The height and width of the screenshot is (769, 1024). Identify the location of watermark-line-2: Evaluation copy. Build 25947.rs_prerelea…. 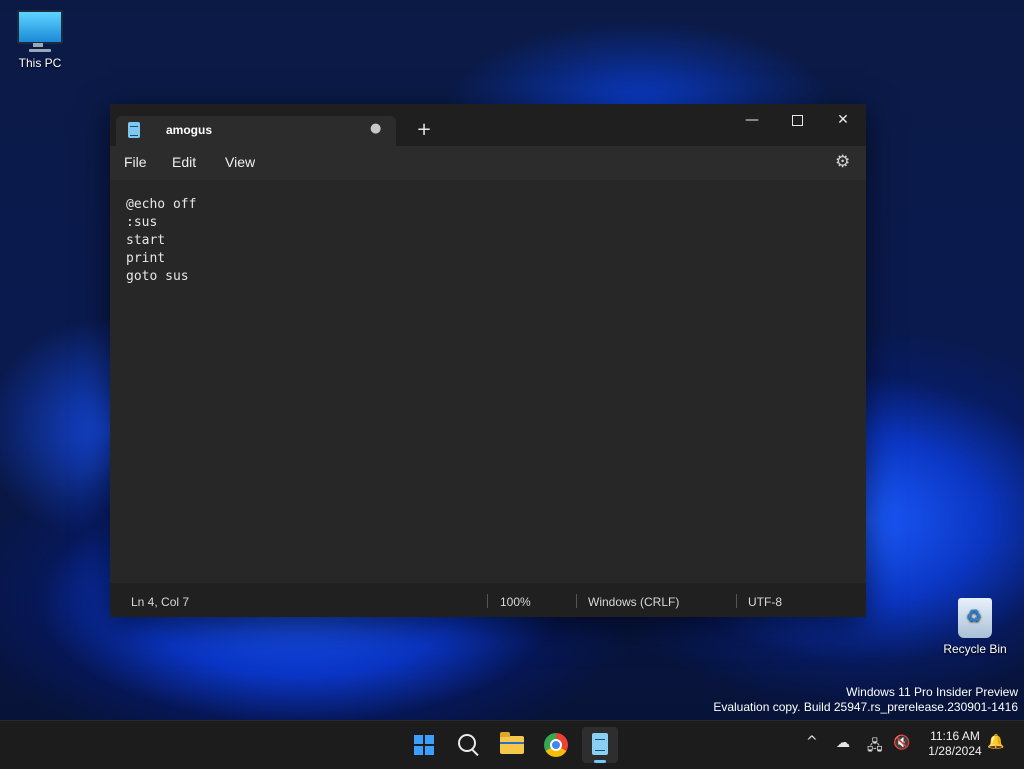
(865, 707).